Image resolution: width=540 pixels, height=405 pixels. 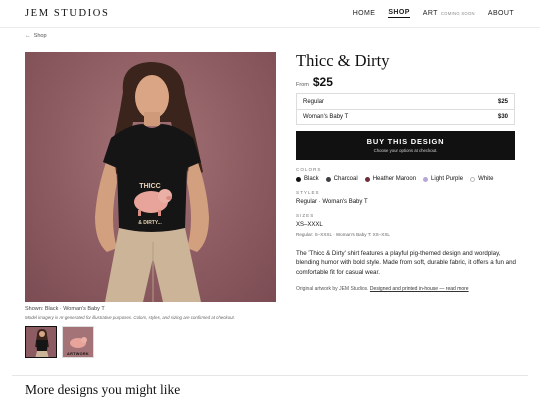 What do you see at coordinates (78, 354) in the screenshot?
I see `thumbnail-artwork-label: ARTWORK` at bounding box center [78, 354].